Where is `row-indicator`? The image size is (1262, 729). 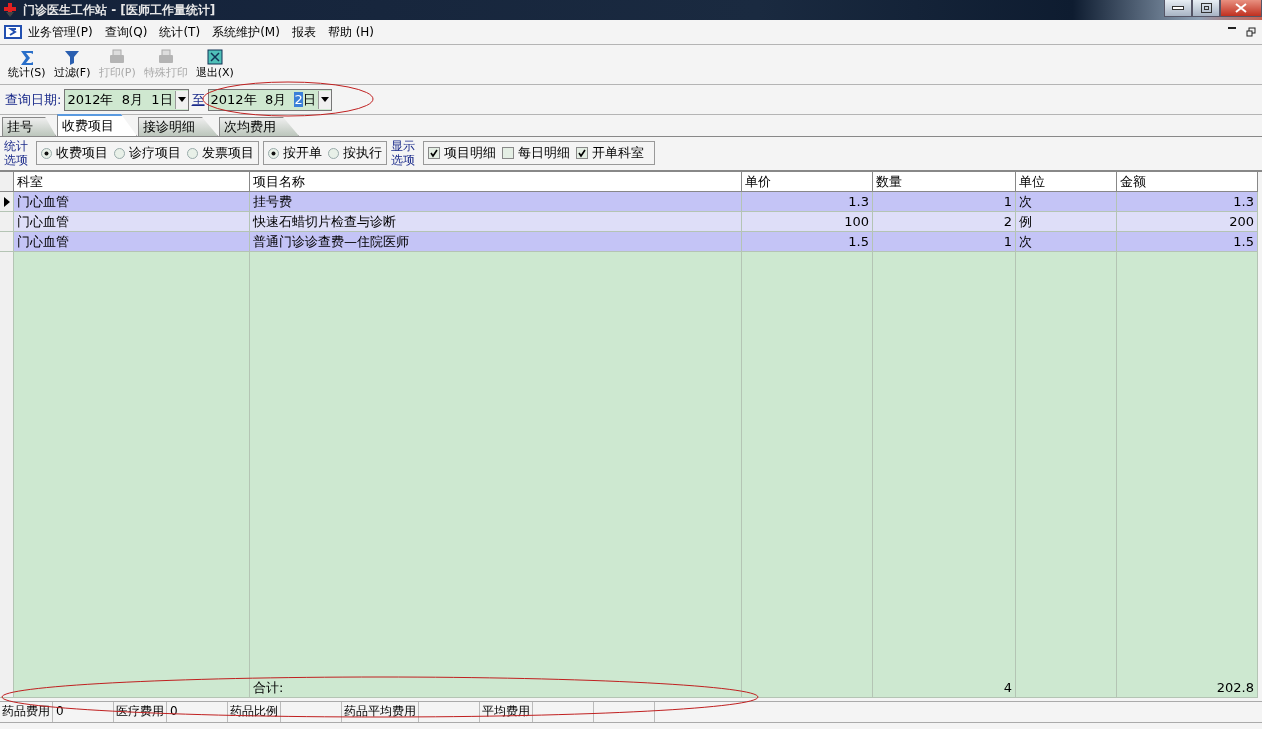
row-indicator is located at coordinates (7, 202).